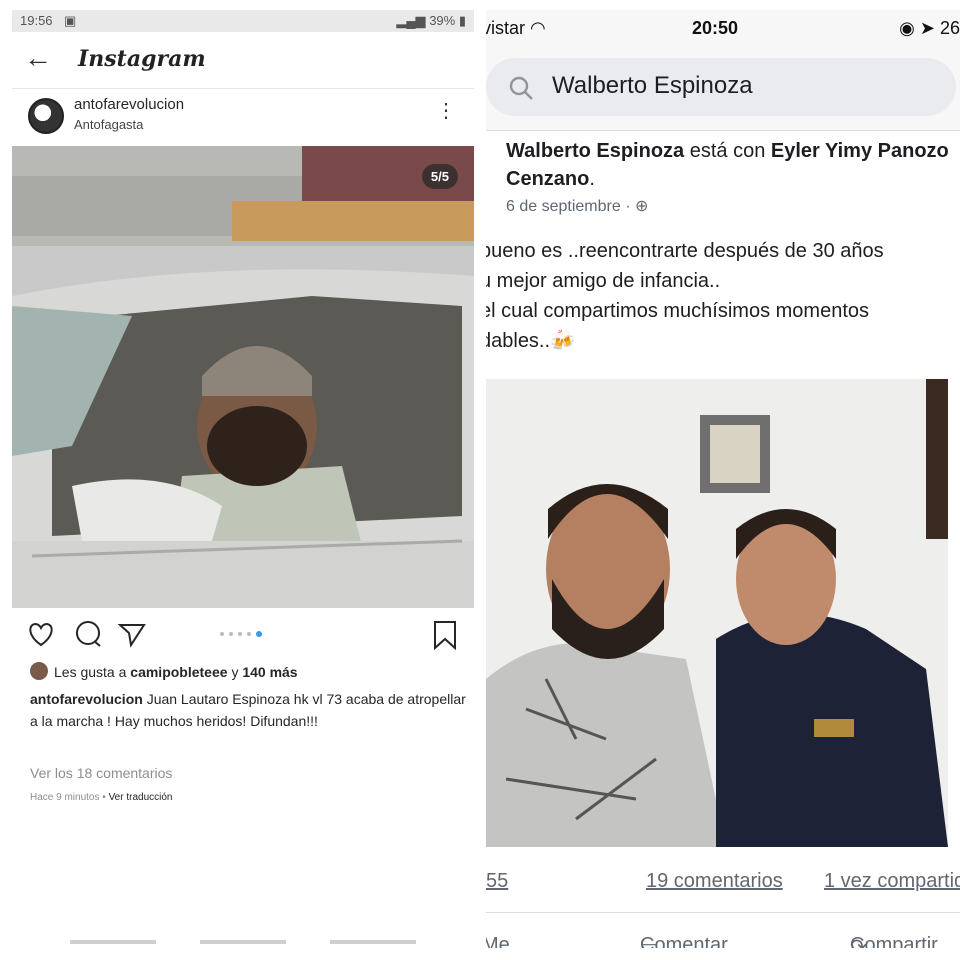 The image size is (960, 960). What do you see at coordinates (462, 20) in the screenshot?
I see `battery-icon: ▮` at bounding box center [462, 20].